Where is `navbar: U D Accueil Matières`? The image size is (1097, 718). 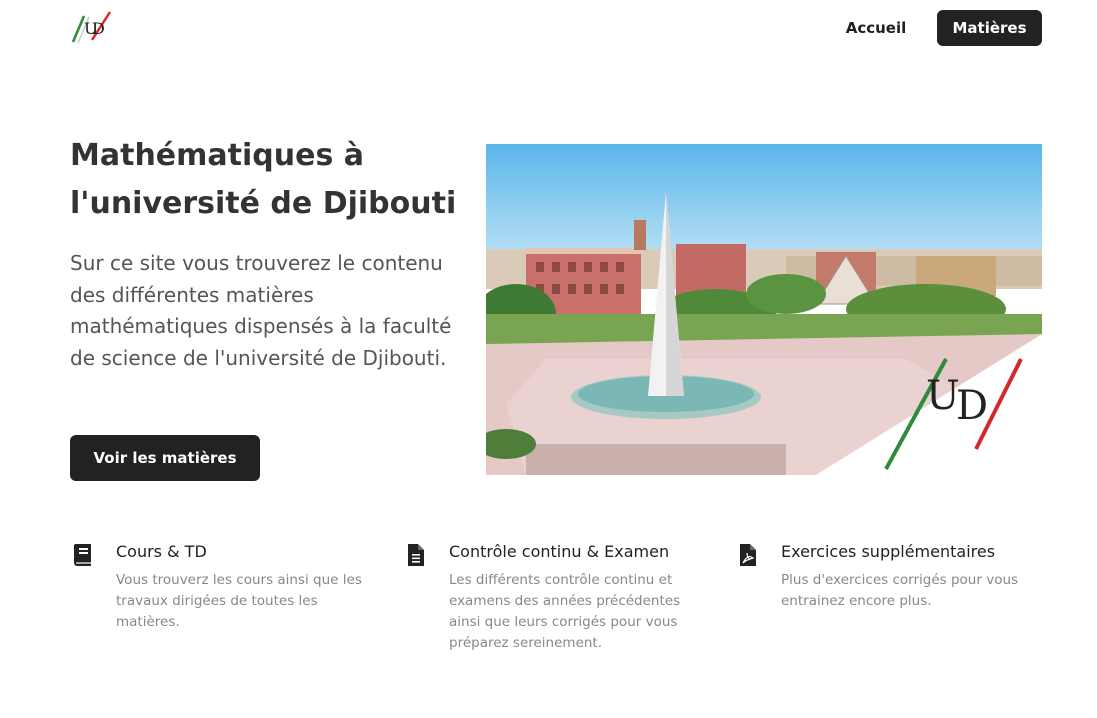
navbar: U D Accueil Matières is located at coordinates (548, 28).